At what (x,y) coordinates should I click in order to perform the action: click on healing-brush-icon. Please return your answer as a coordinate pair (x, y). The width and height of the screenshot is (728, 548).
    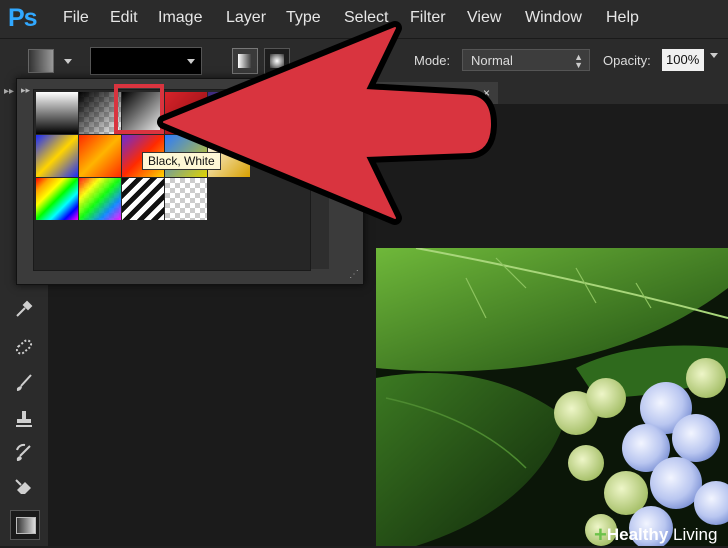
    Looking at the image, I should click on (24, 350).